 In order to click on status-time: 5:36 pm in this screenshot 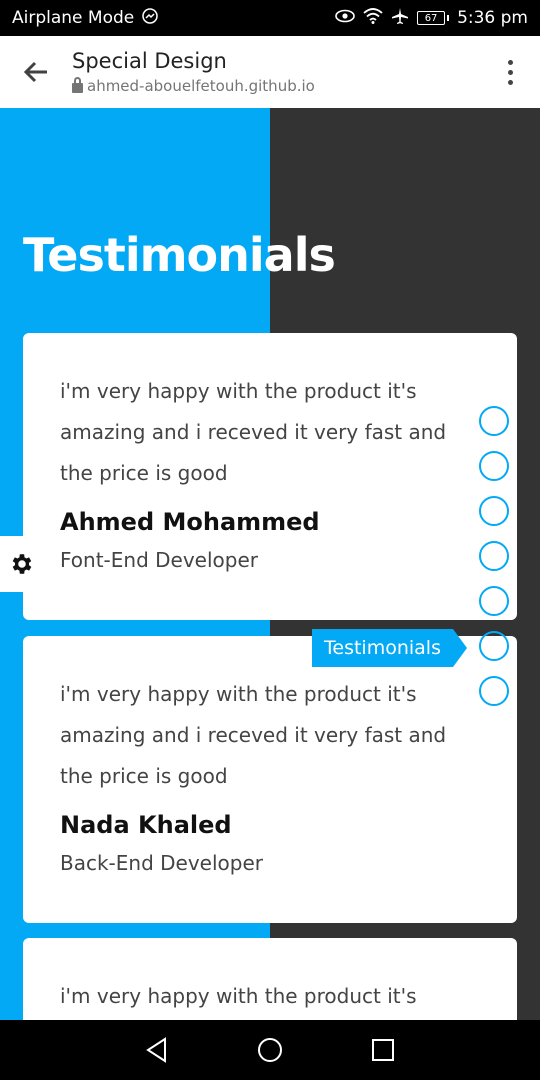, I will do `click(492, 18)`.